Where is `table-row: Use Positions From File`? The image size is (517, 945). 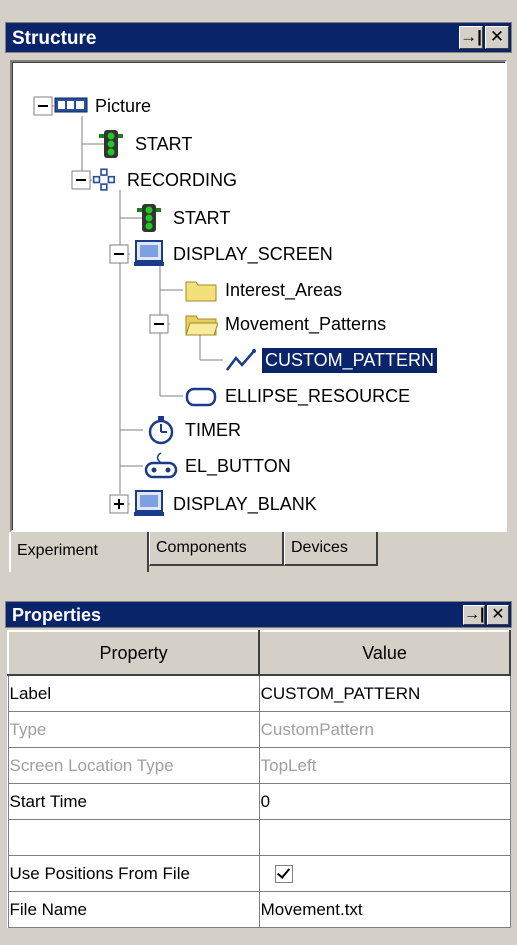
table-row: Use Positions From File is located at coordinates (259, 873).